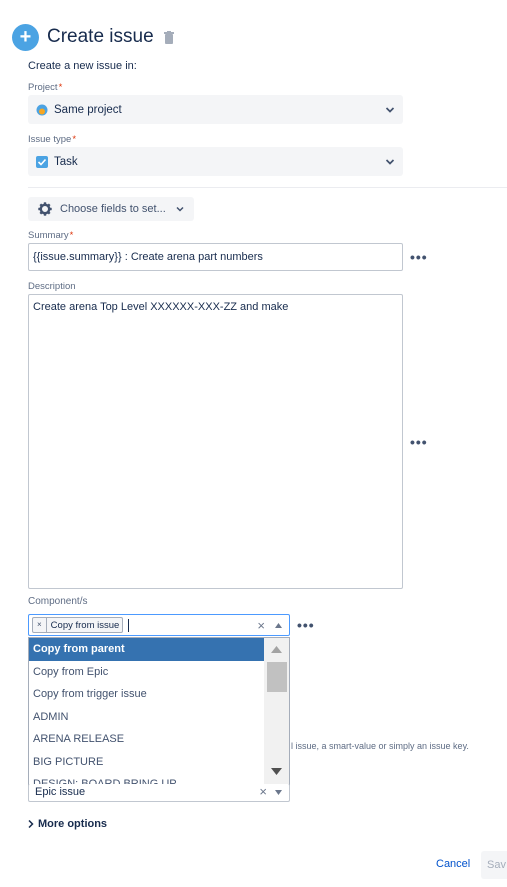  I want to click on component-tag: × Copy from issue, so click(78, 625).